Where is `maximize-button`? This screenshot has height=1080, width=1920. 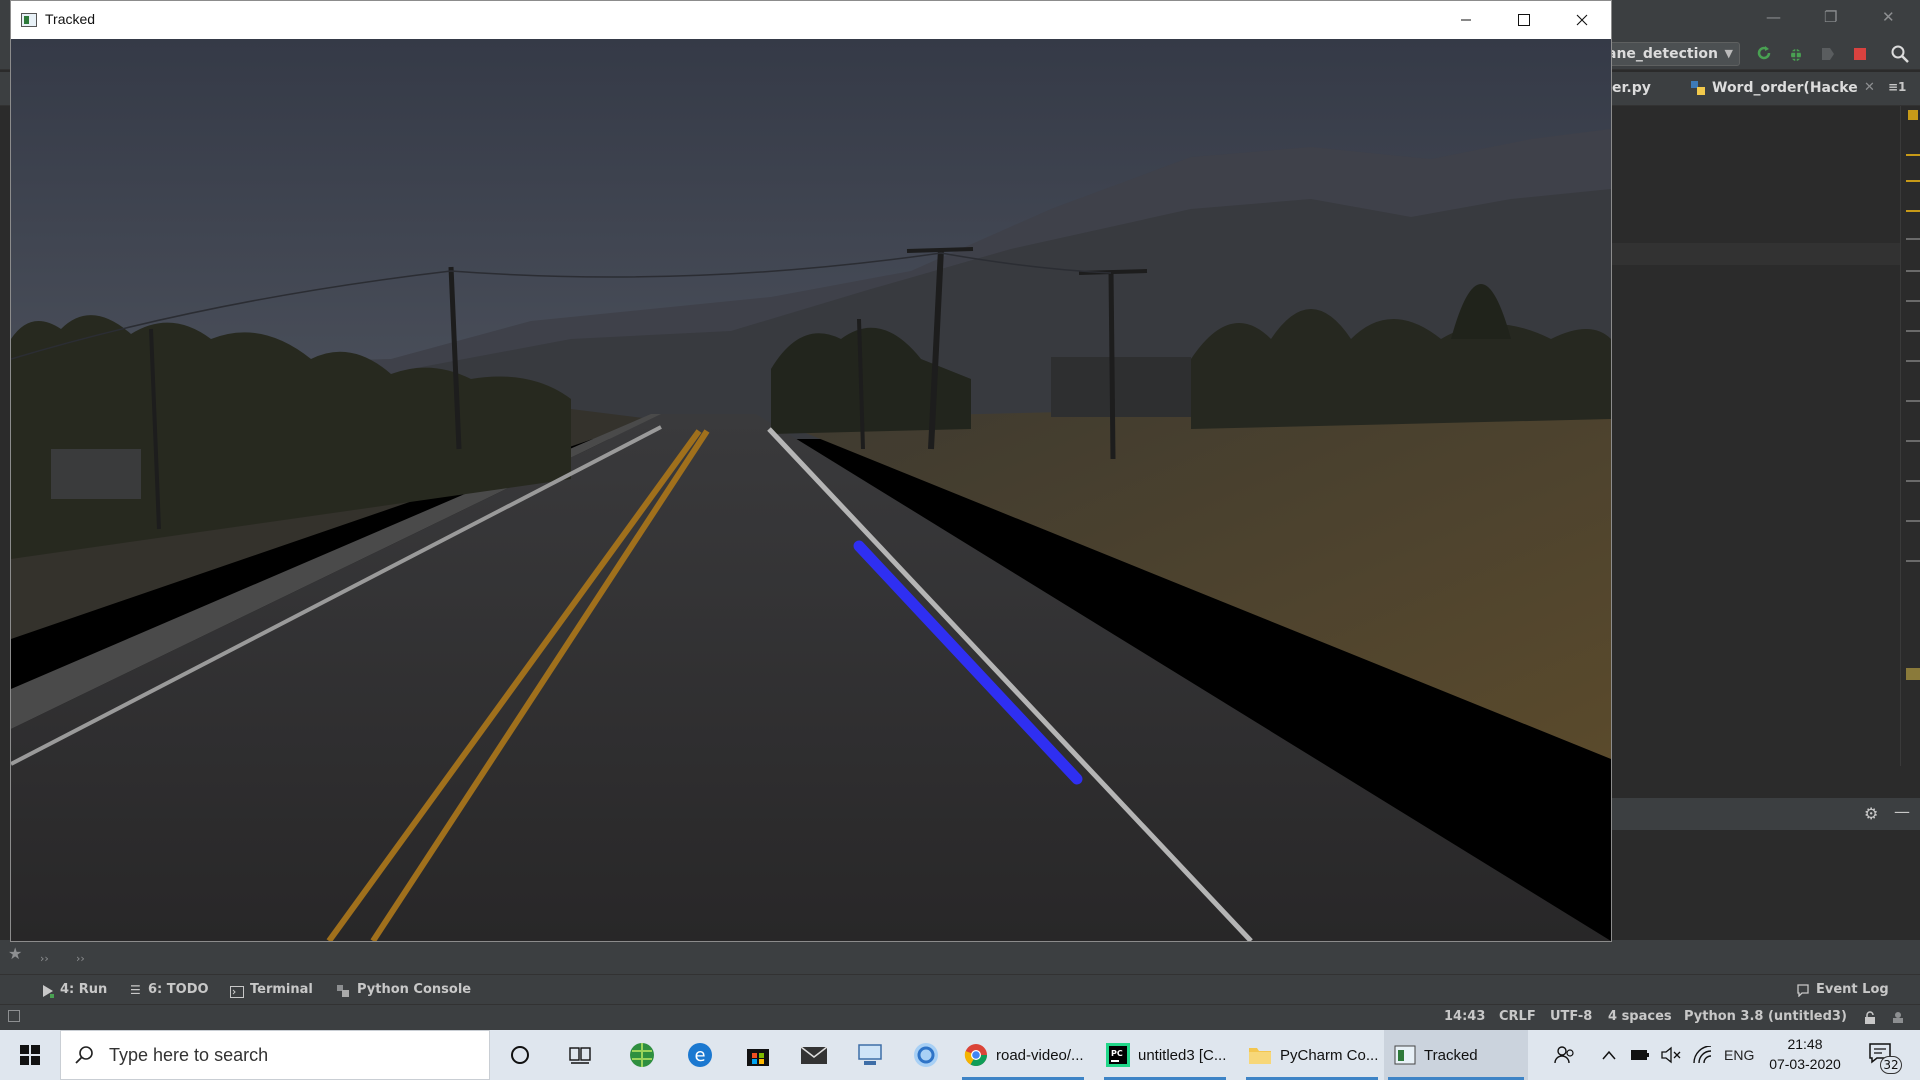 maximize-button is located at coordinates (1524, 20).